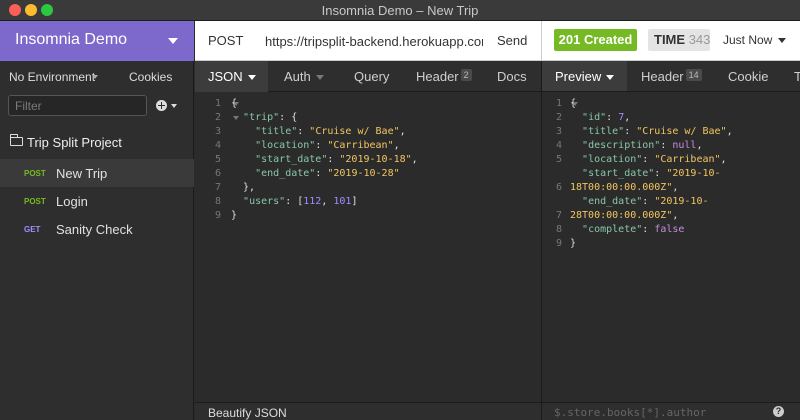  I want to click on filter-input, so click(77, 105).